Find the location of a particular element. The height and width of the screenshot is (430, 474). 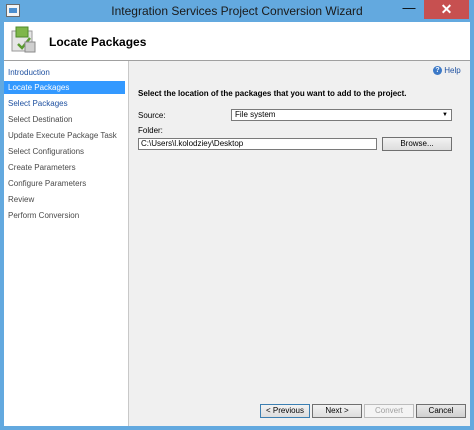

help-link: ? Help is located at coordinates (447, 71).